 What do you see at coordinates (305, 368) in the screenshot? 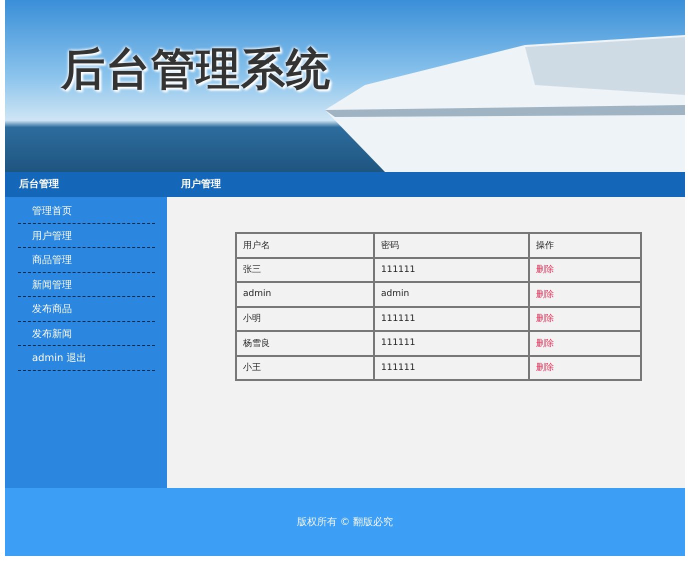
I see `table-cell: 小王` at bounding box center [305, 368].